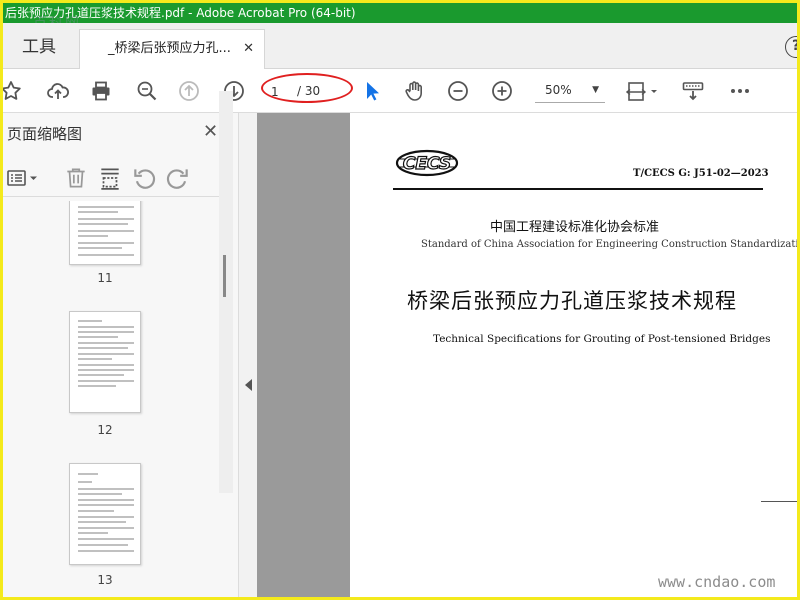  Describe the element at coordinates (717, 582) in the screenshot. I see `watermark-bottom: www.cndao.com` at that location.